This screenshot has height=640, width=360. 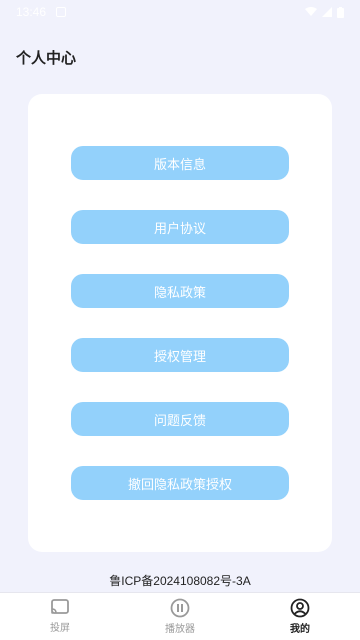 What do you see at coordinates (180, 483) in the screenshot?
I see `revoke-privacy-authorization-button: 撤回隐私政策授权` at bounding box center [180, 483].